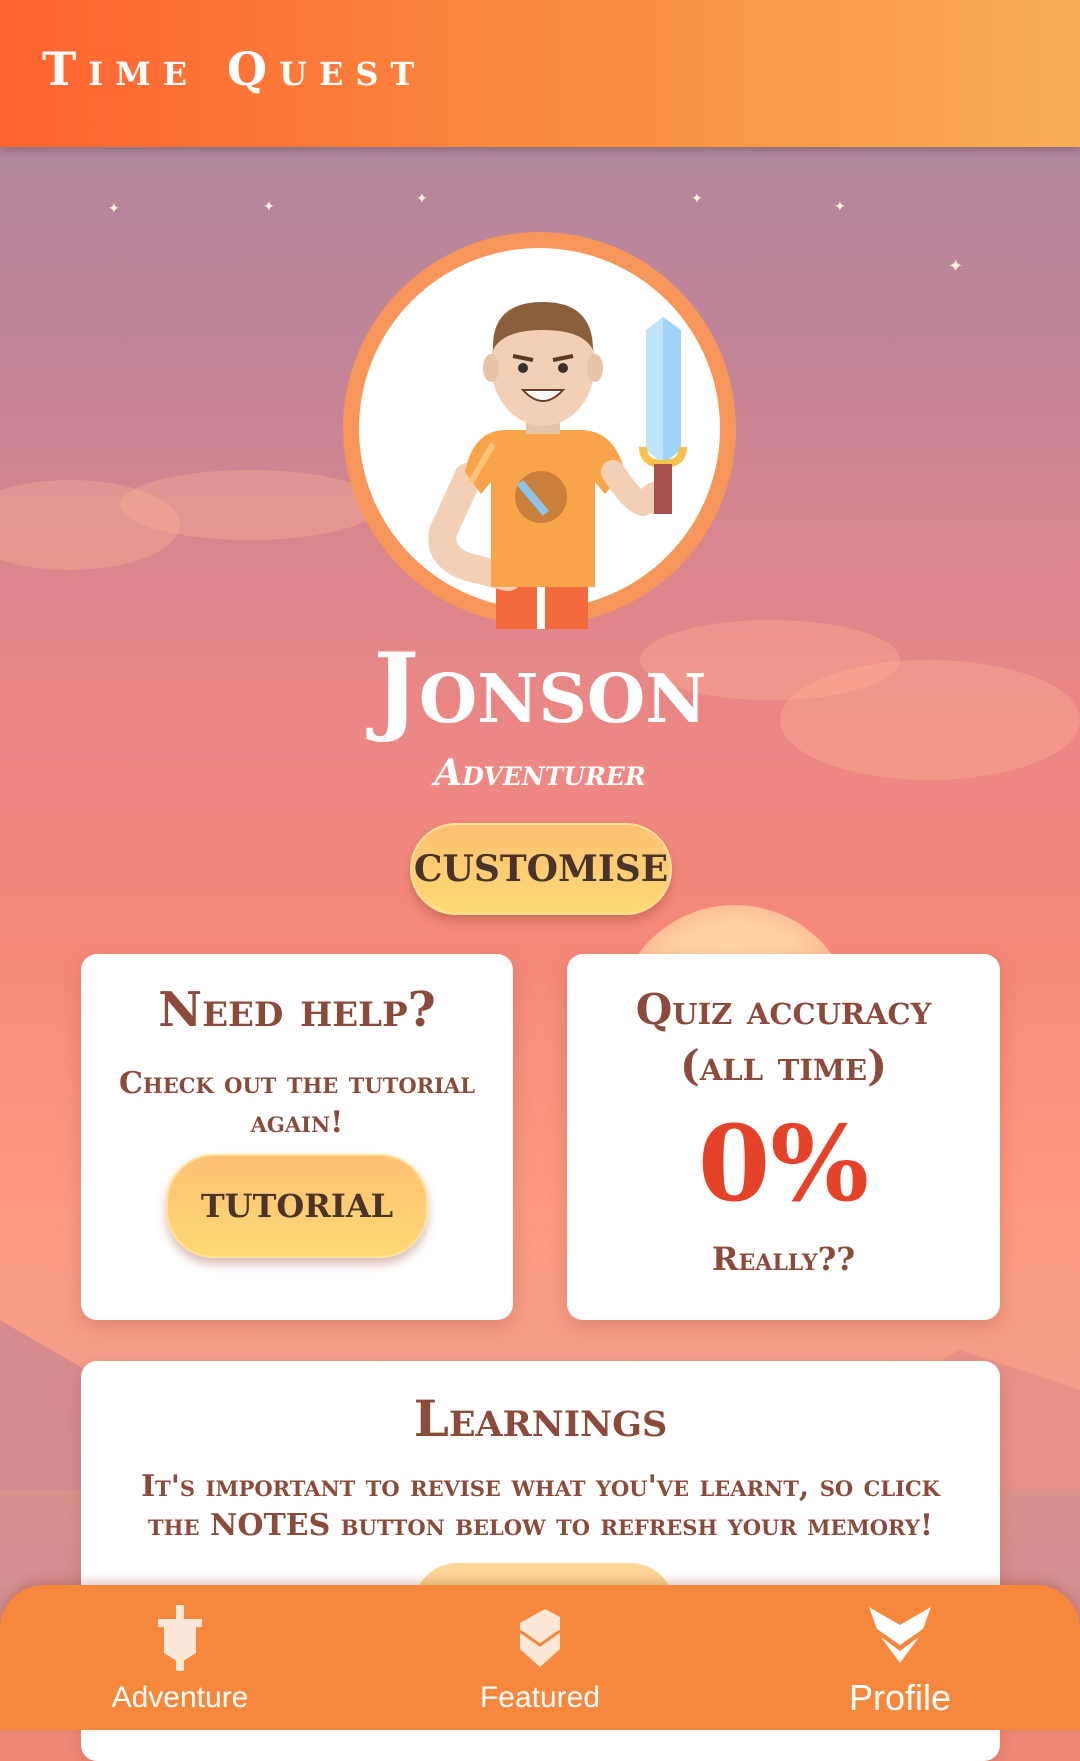 This screenshot has width=1080, height=1761. Describe the element at coordinates (783, 1163) in the screenshot. I see `quiz-accuracy-value: 0%` at that location.